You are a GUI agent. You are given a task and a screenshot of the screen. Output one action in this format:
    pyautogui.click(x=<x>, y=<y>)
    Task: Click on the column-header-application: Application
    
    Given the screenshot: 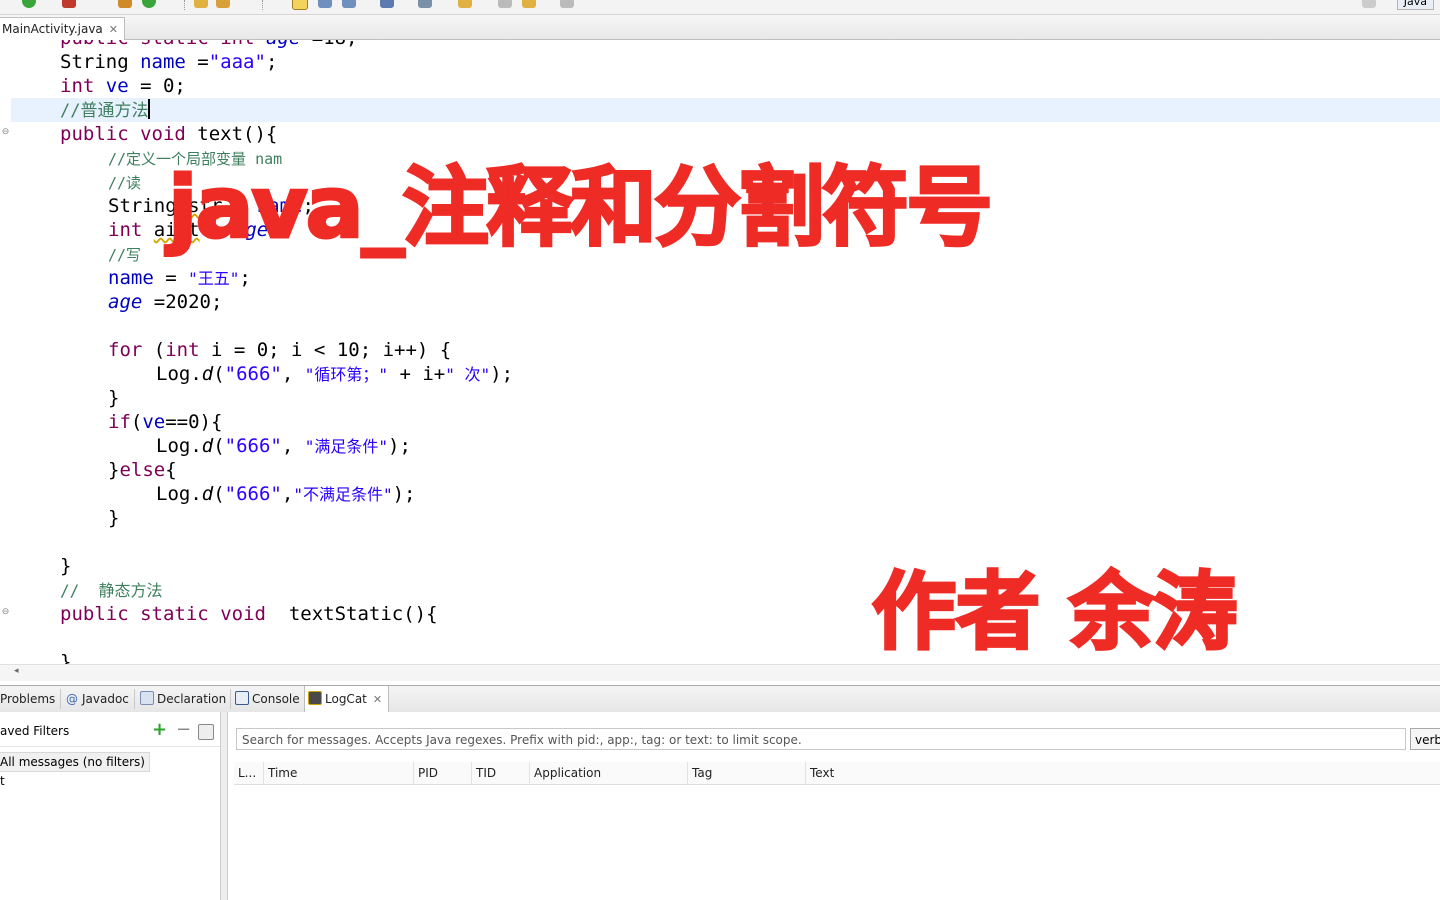 What is the action you would take?
    pyautogui.click(x=609, y=773)
    